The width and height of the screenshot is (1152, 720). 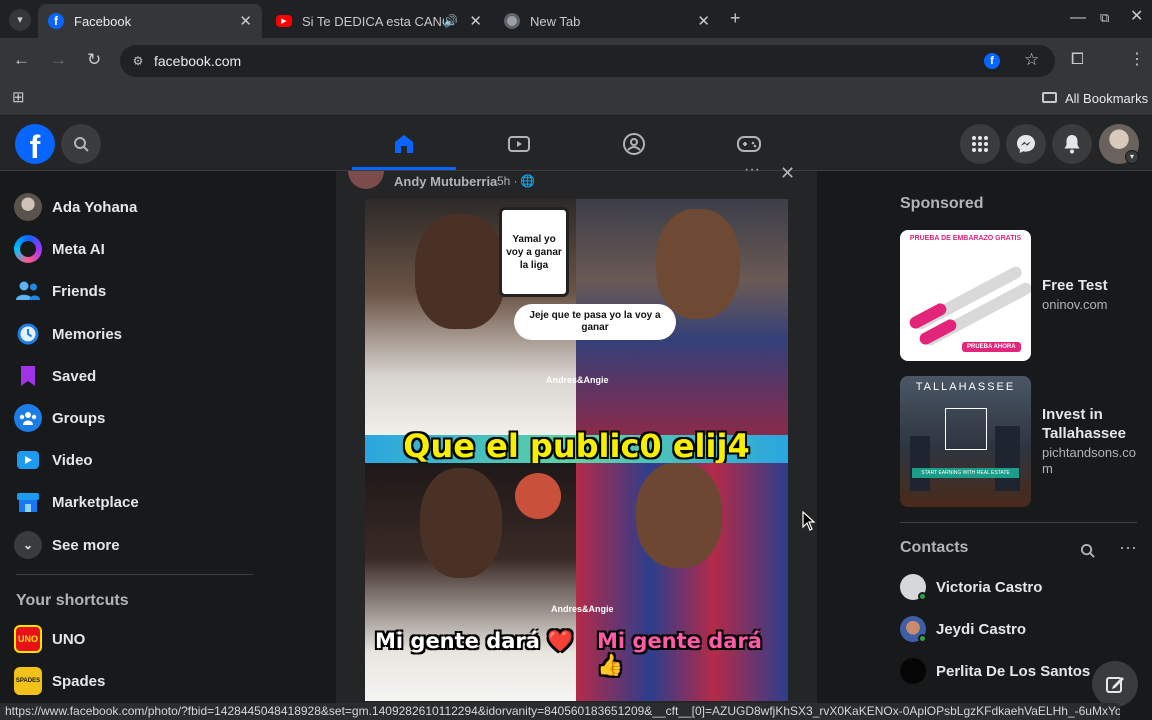 I want to click on address-text: facebook.com, so click(x=197, y=61).